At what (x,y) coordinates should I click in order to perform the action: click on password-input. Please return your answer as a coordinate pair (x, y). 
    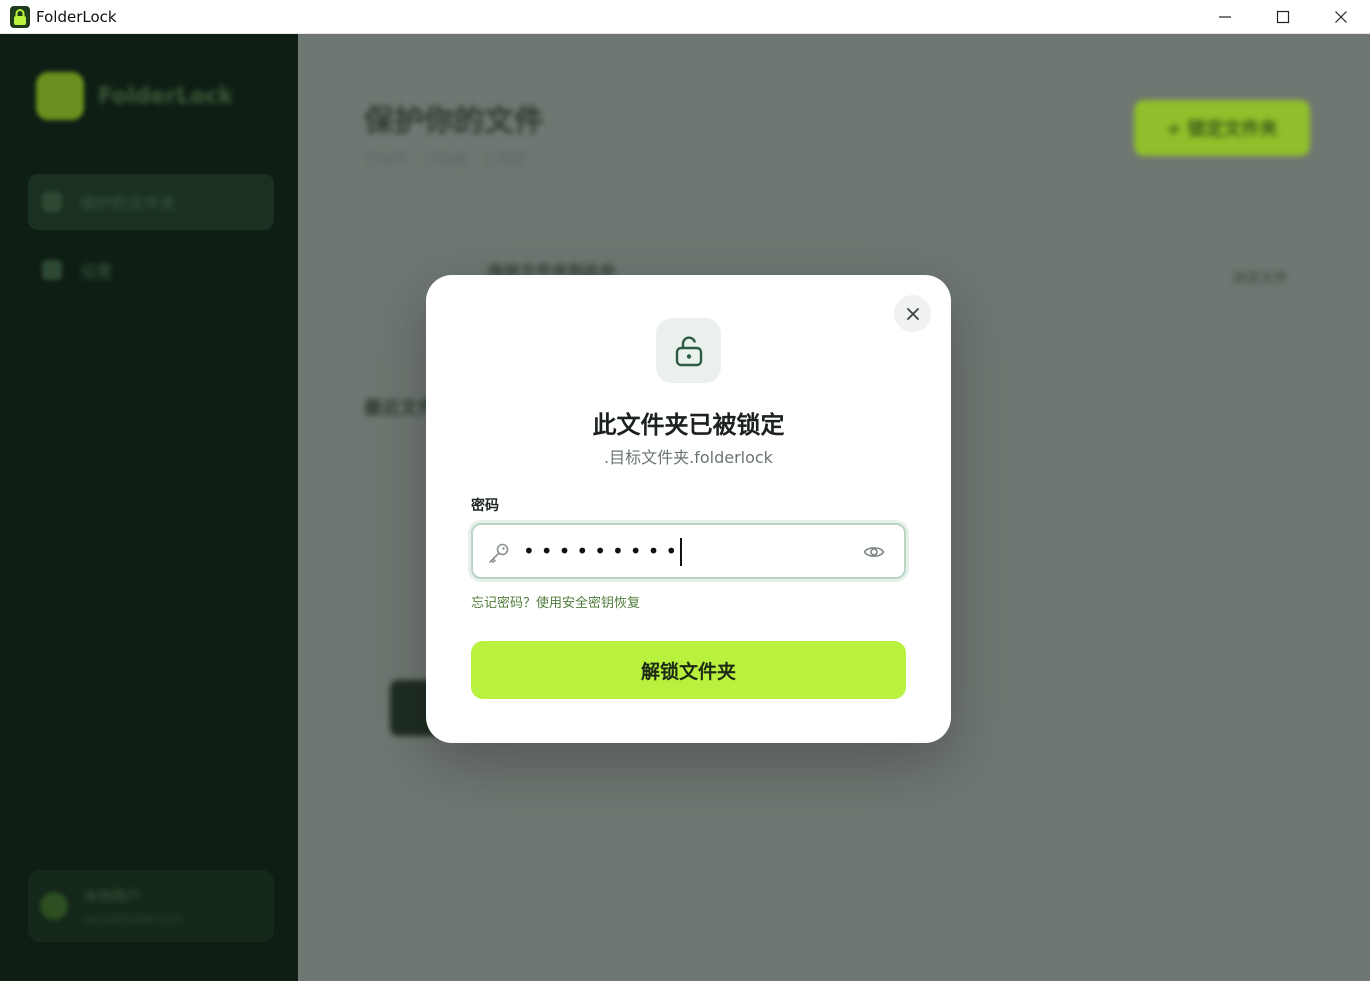
    Looking at the image, I should click on (688, 551).